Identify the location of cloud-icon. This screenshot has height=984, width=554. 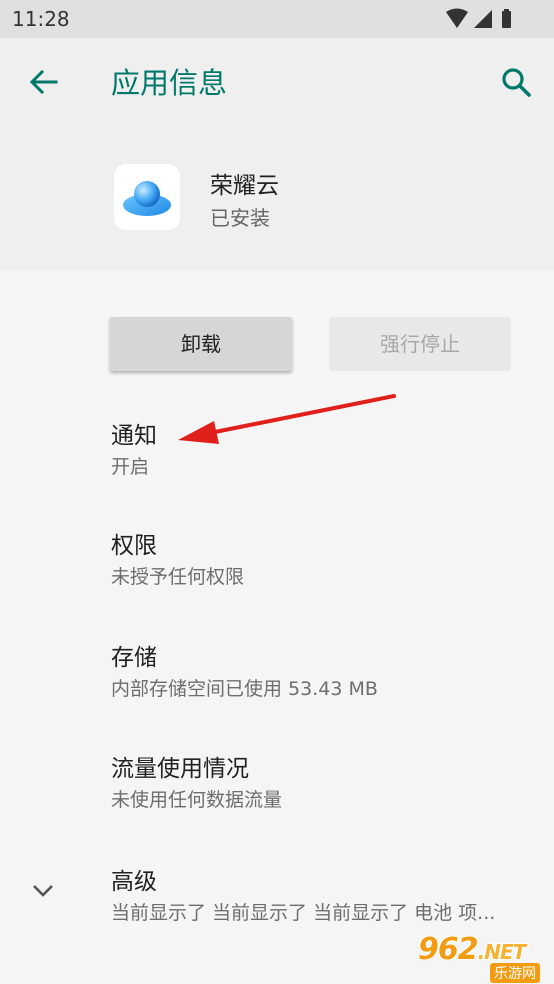
(147, 198).